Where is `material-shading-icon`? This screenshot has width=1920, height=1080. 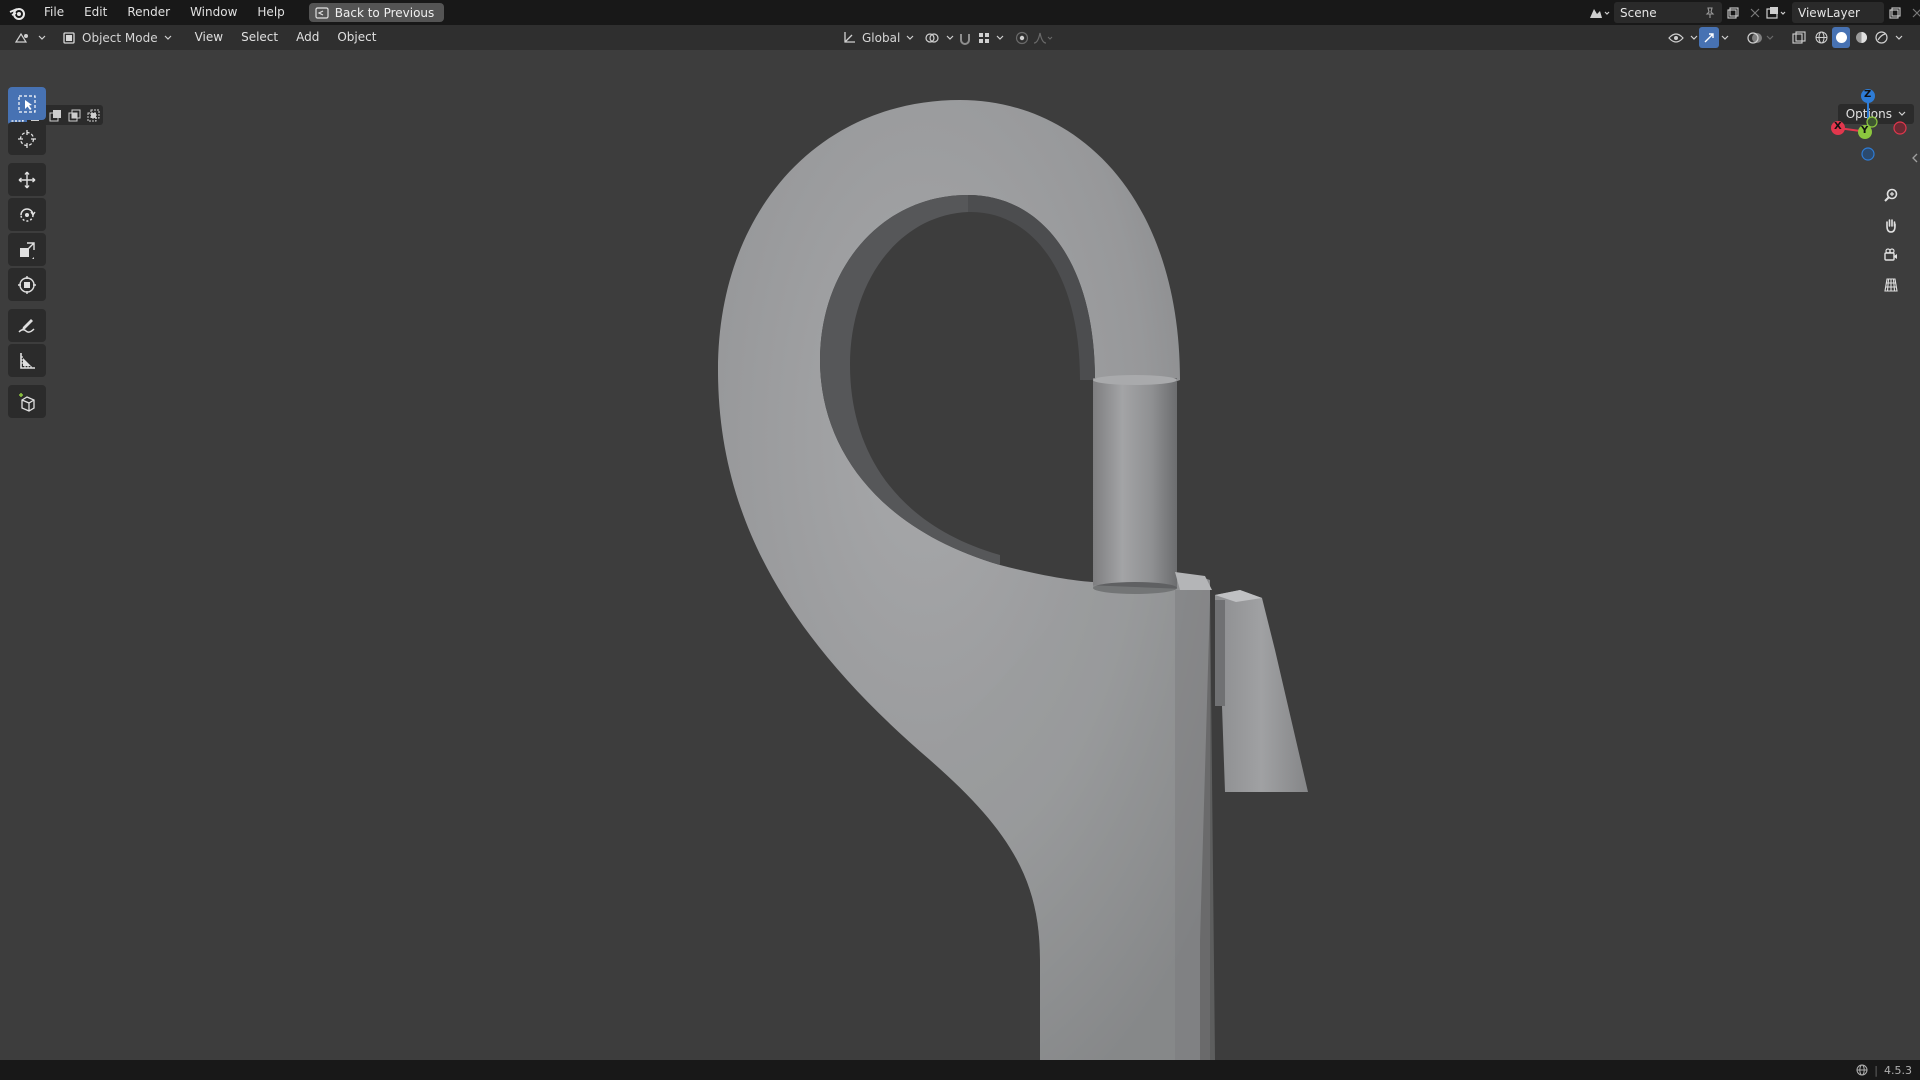
material-shading-icon is located at coordinates (1861, 37).